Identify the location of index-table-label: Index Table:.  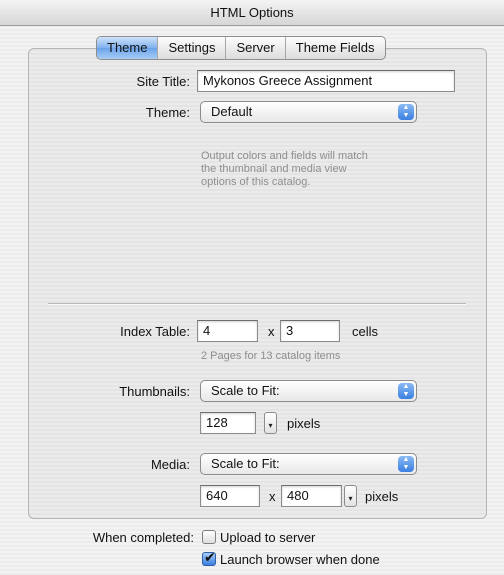
(155, 331).